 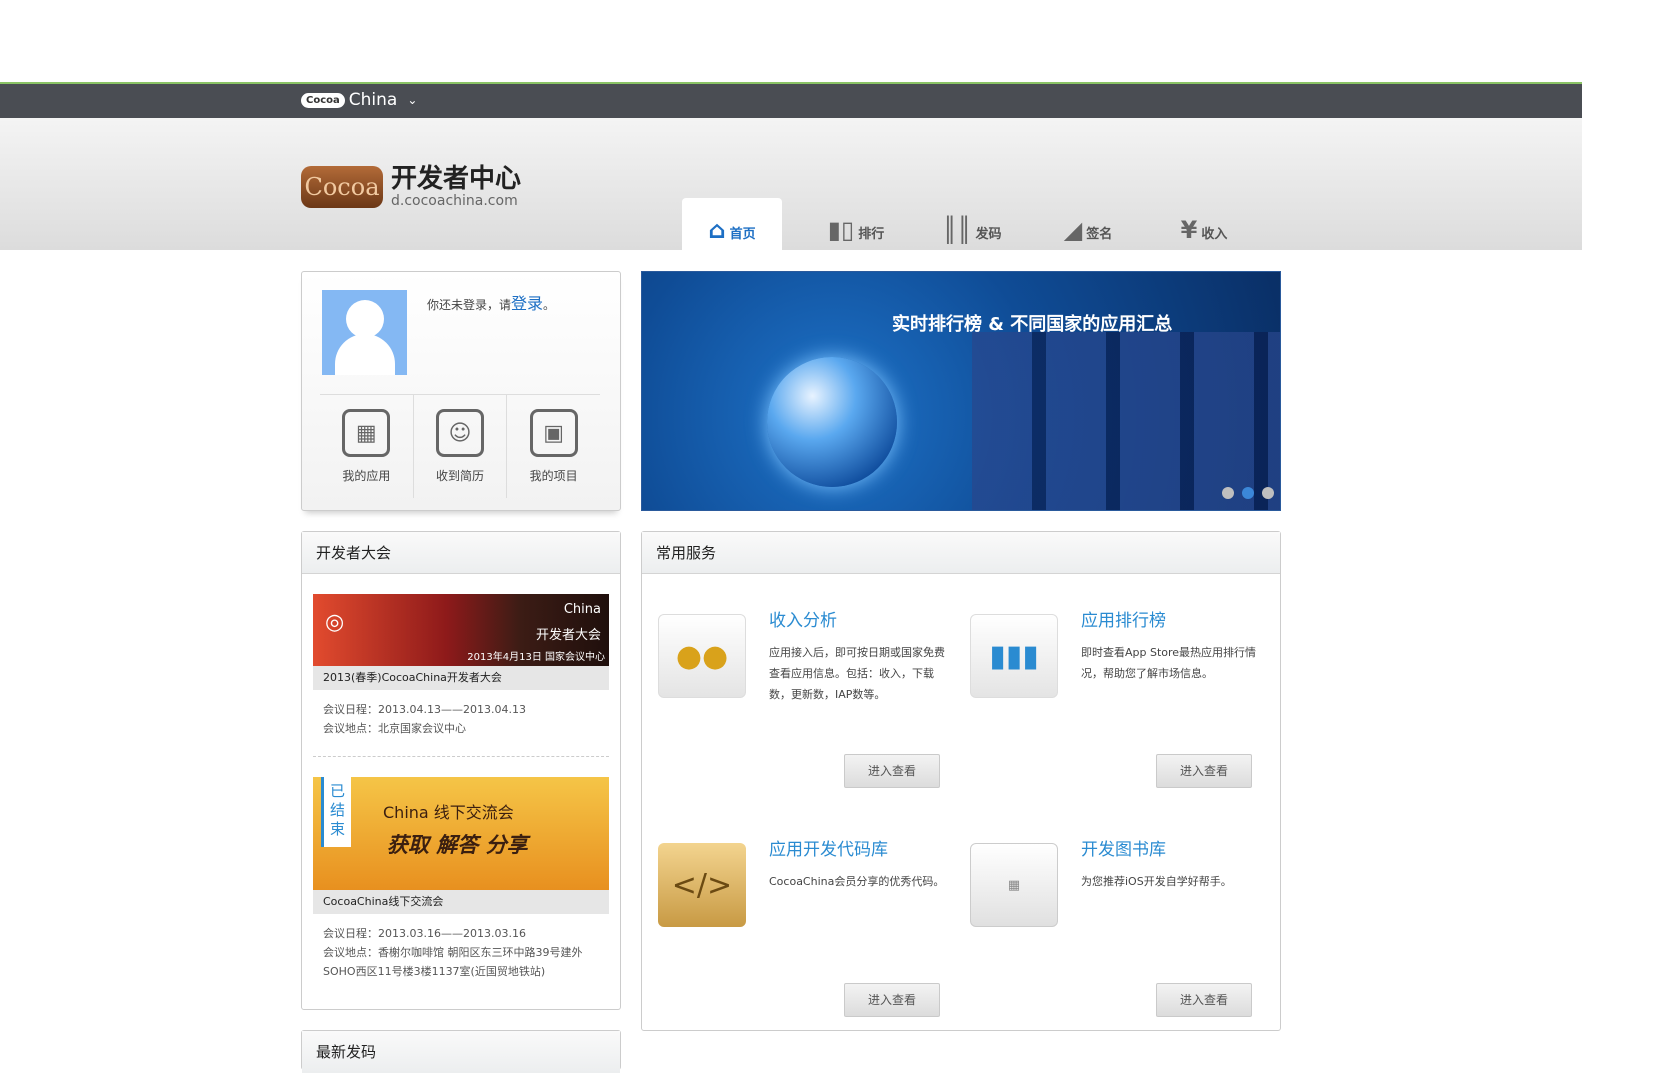 What do you see at coordinates (857, 881) in the screenshot?
I see `service-desc: CocoaChina会员分享的优秀代码。` at bounding box center [857, 881].